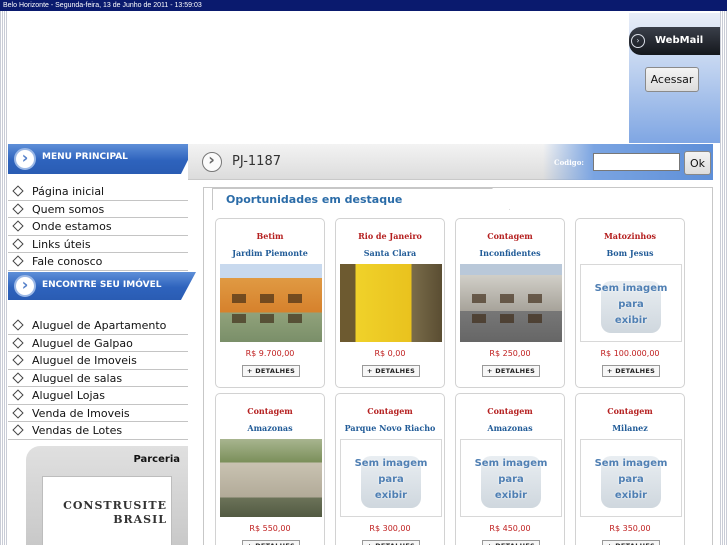 This screenshot has height=545, width=727. Describe the element at coordinates (672, 79) in the screenshot. I see `acessar-button: Acessar` at that location.